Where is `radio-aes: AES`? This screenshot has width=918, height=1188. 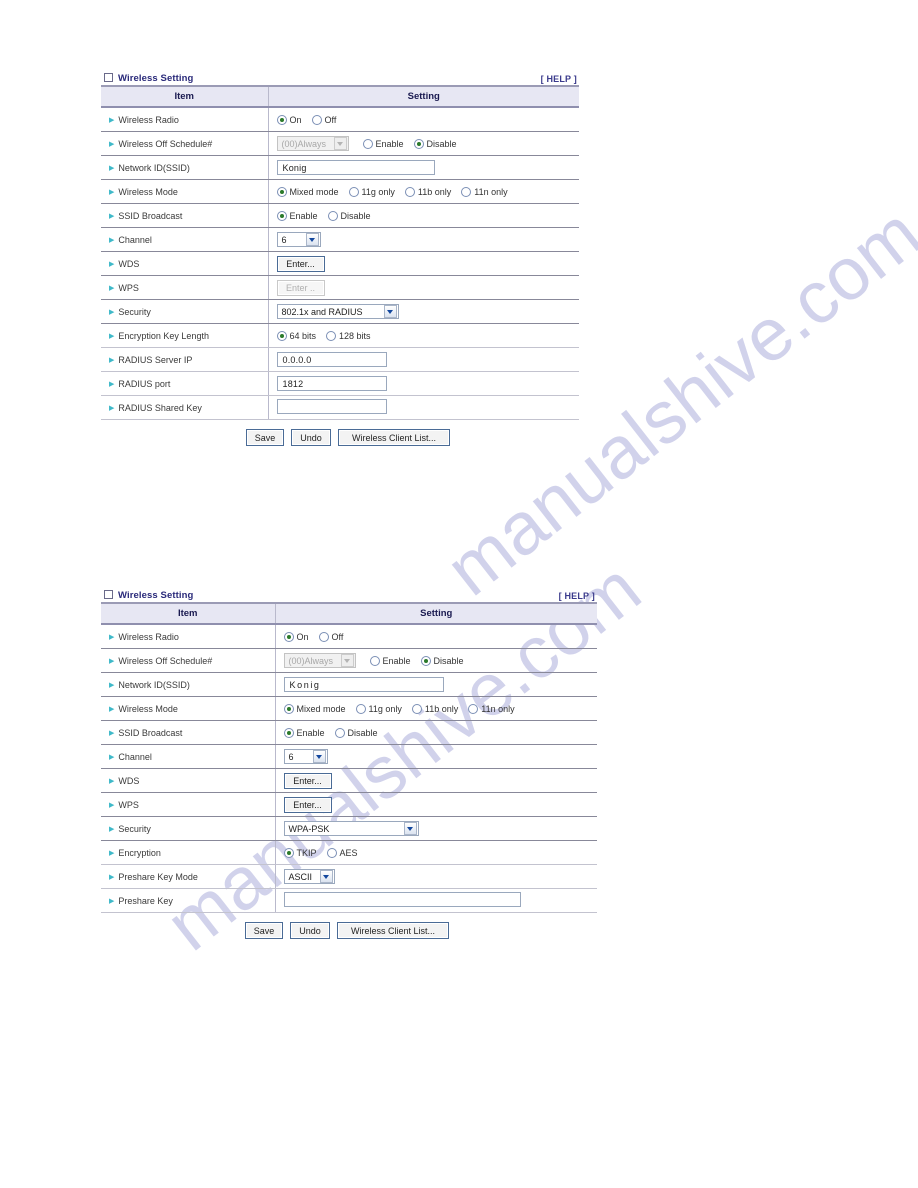
radio-aes: AES is located at coordinates (342, 852).